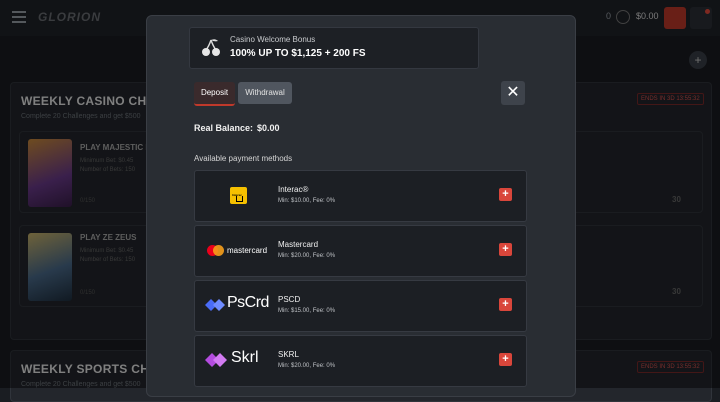 This screenshot has width=720, height=402. Describe the element at coordinates (307, 201) in the screenshot. I see `payment-method-fee: Min: $10.00, Fee: 0%` at that location.